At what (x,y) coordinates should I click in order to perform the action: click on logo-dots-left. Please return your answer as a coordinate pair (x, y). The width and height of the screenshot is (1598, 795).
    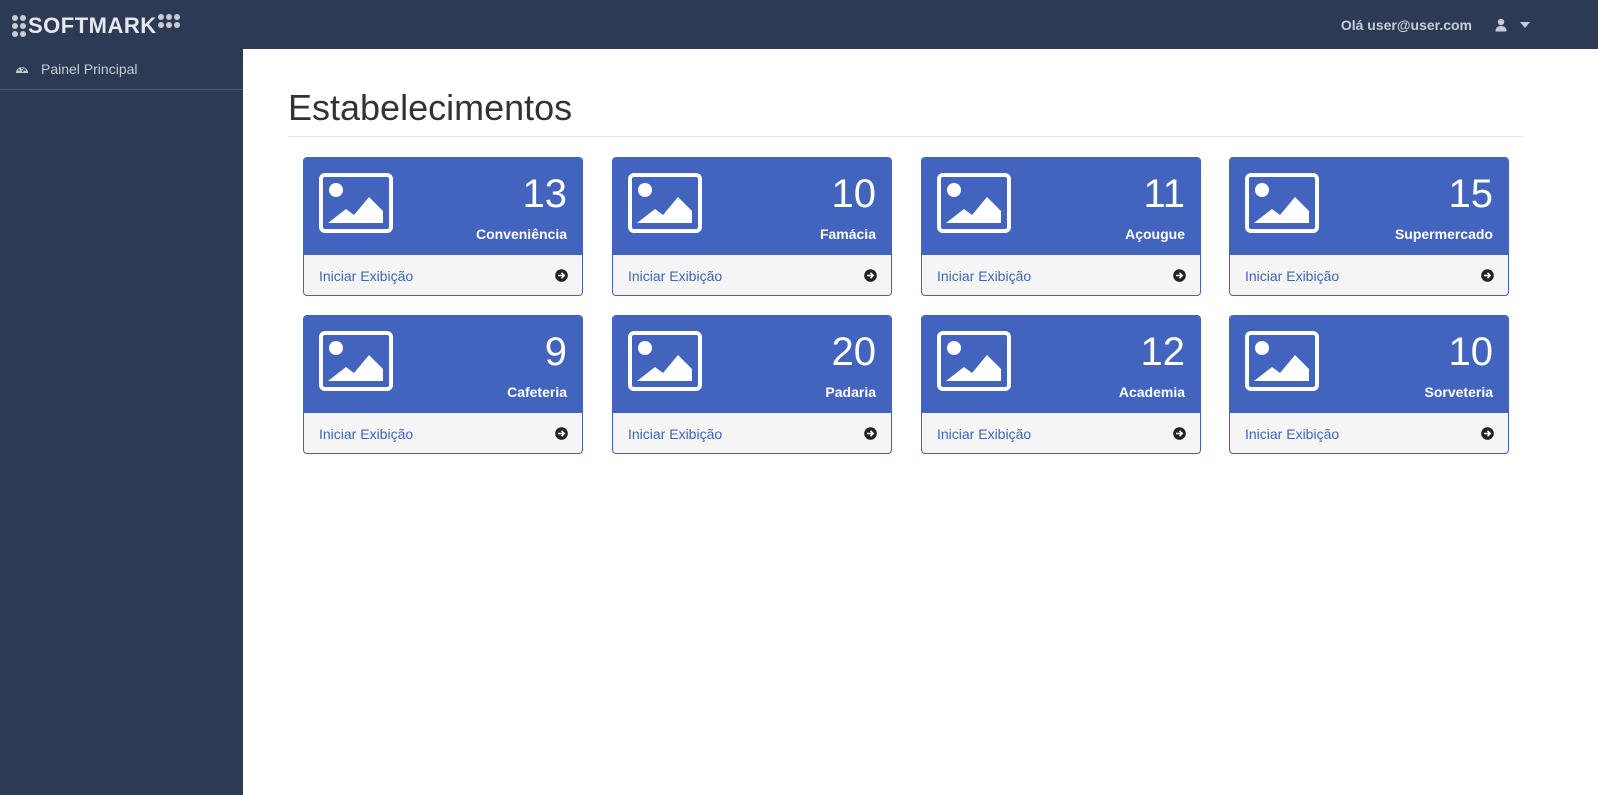
    Looking at the image, I should click on (19, 26).